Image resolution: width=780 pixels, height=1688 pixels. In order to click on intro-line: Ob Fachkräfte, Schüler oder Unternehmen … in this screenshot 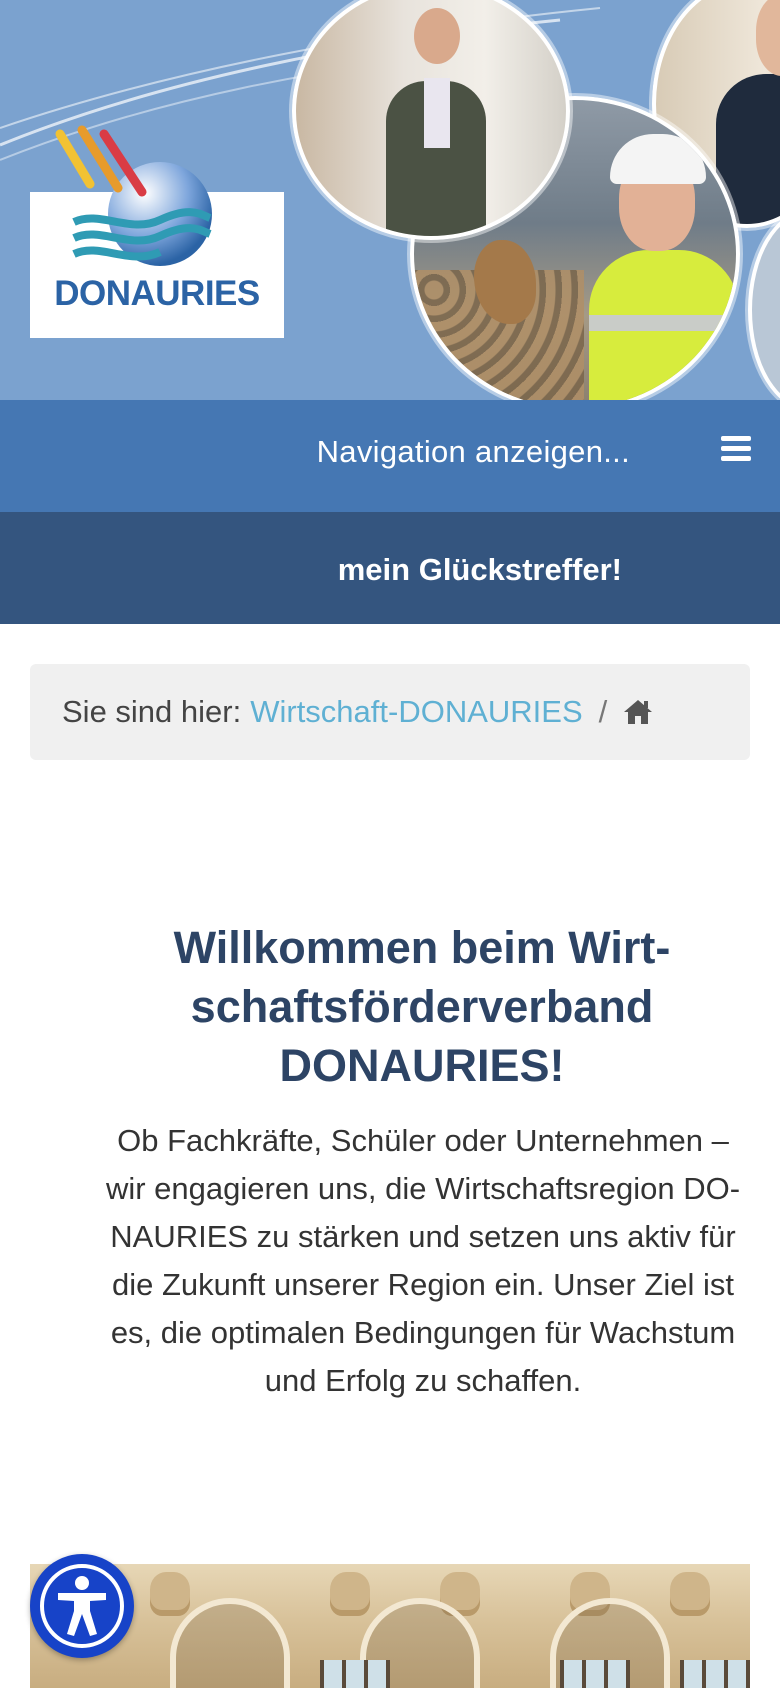, I will do `click(423, 1140)`.